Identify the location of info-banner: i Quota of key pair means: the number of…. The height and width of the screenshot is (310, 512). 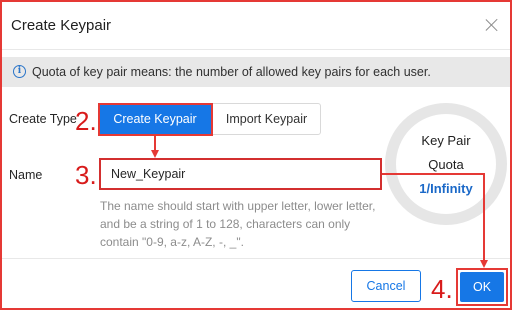
(256, 72).